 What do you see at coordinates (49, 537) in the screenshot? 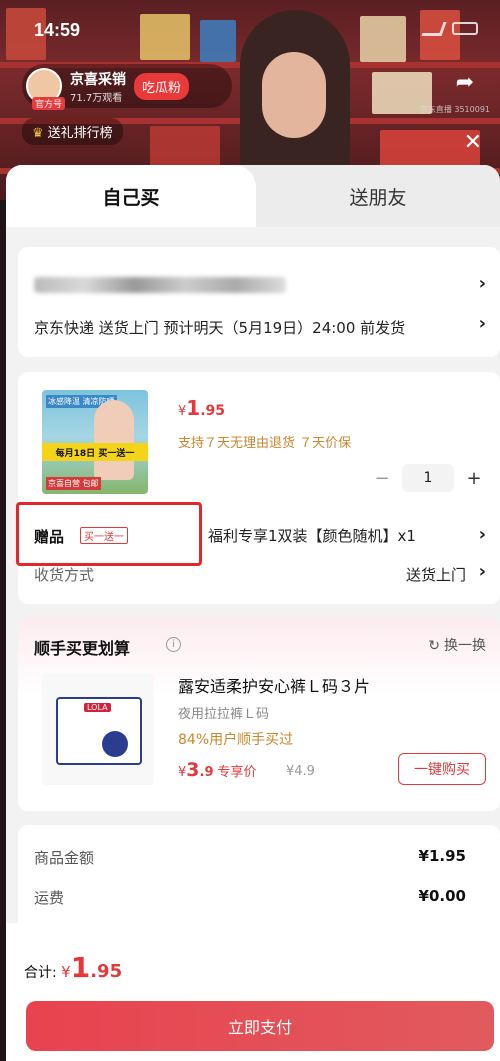
I see `gift-label: 赠品` at bounding box center [49, 537].